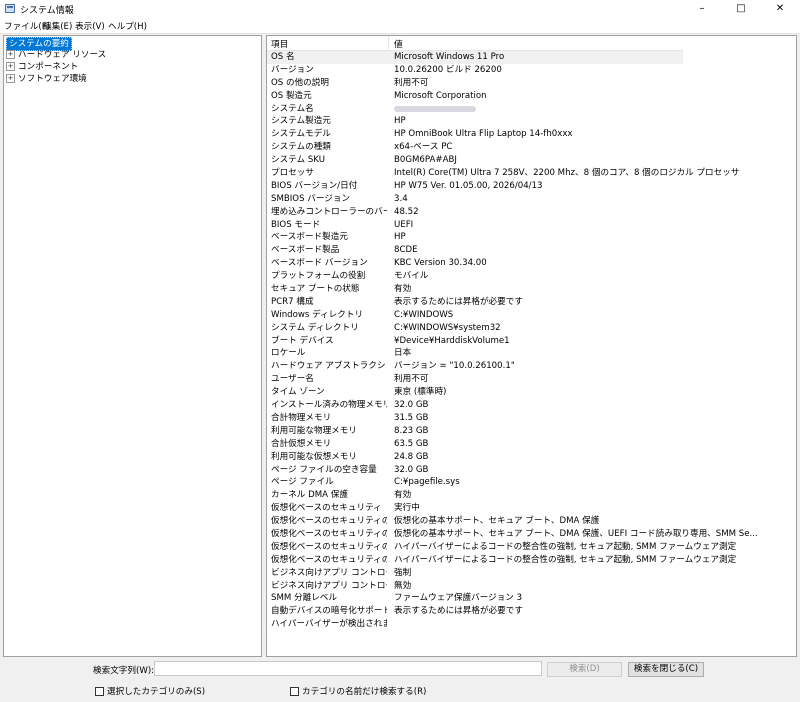 The height and width of the screenshot is (702, 800). What do you see at coordinates (531, 237) in the screenshot?
I see `list-row: ベースボード製造元 HP` at bounding box center [531, 237].